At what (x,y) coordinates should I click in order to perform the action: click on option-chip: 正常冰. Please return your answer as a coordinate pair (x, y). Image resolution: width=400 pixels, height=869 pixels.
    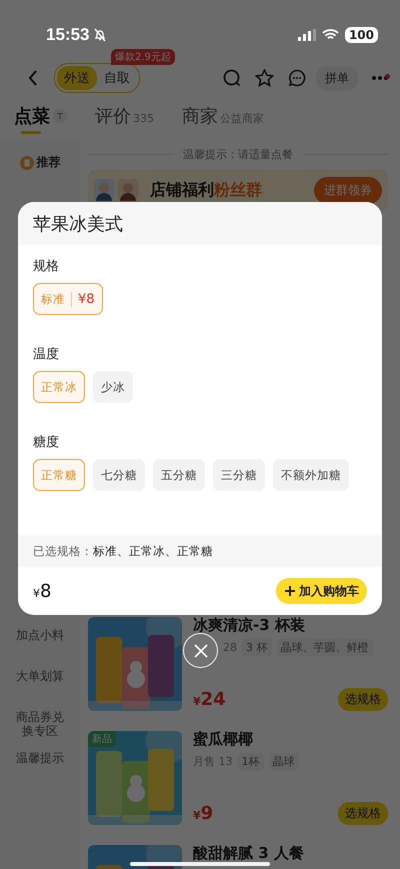
    Looking at the image, I should click on (59, 387).